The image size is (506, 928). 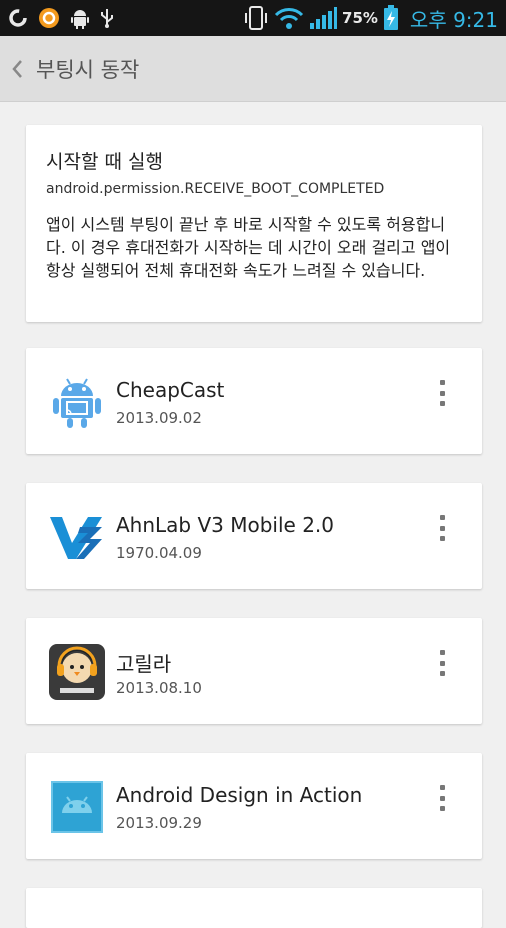 What do you see at coordinates (159, 823) in the screenshot?
I see `app-date: 2013.09.29` at bounding box center [159, 823].